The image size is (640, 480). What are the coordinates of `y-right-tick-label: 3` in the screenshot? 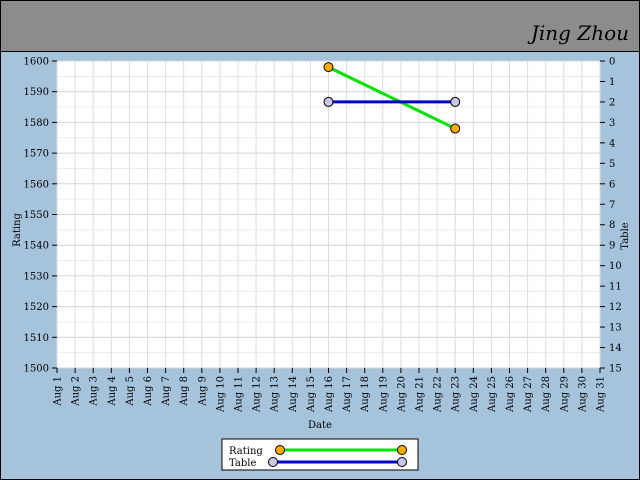 It's located at (612, 123).